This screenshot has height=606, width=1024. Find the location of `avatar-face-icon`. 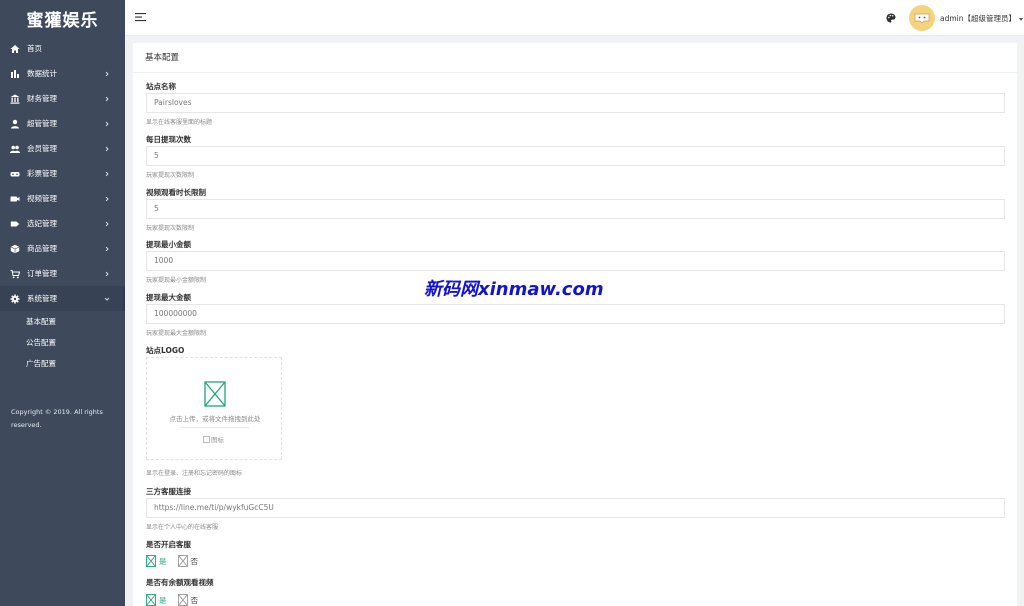

avatar-face-icon is located at coordinates (922, 18).